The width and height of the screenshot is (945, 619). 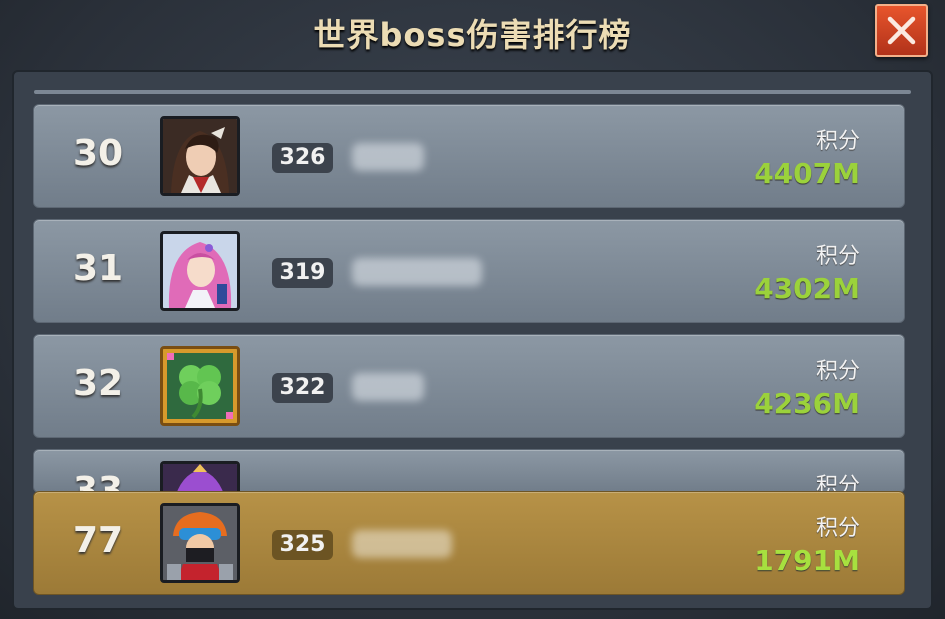 What do you see at coordinates (302, 158) in the screenshot?
I see `level-badge: 326` at bounding box center [302, 158].